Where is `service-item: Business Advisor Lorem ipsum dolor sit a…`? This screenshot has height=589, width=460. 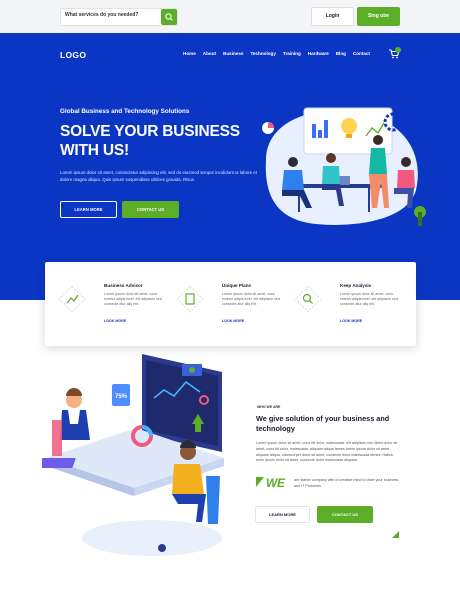
service-item: Business Advisor Lorem ipsum dolor sit a… is located at coordinates (104, 304).